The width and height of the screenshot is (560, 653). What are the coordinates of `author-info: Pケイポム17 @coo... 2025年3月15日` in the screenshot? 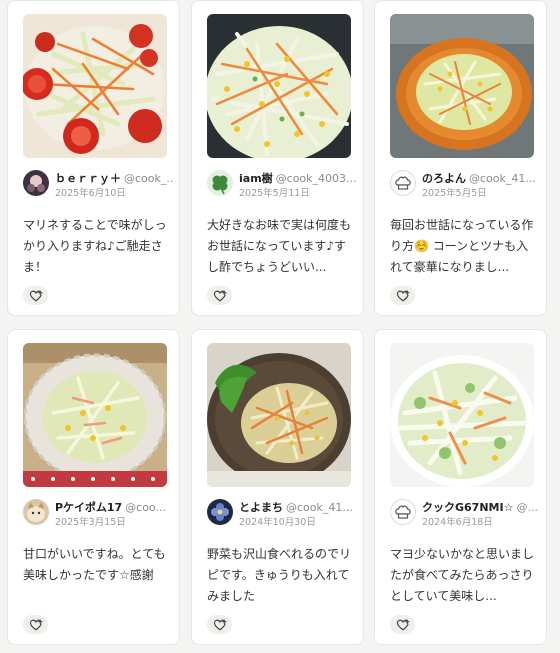 It's located at (98, 516).